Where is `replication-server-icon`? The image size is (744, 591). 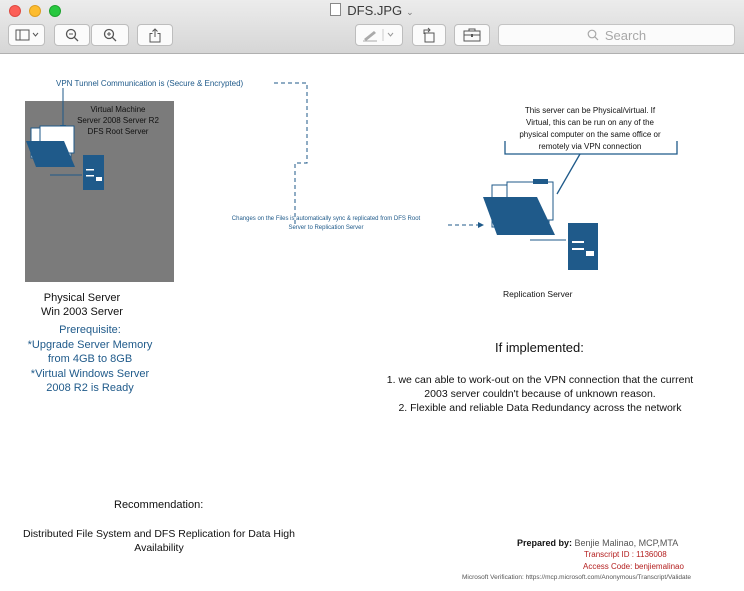 replication-server-icon is located at coordinates (583, 246).